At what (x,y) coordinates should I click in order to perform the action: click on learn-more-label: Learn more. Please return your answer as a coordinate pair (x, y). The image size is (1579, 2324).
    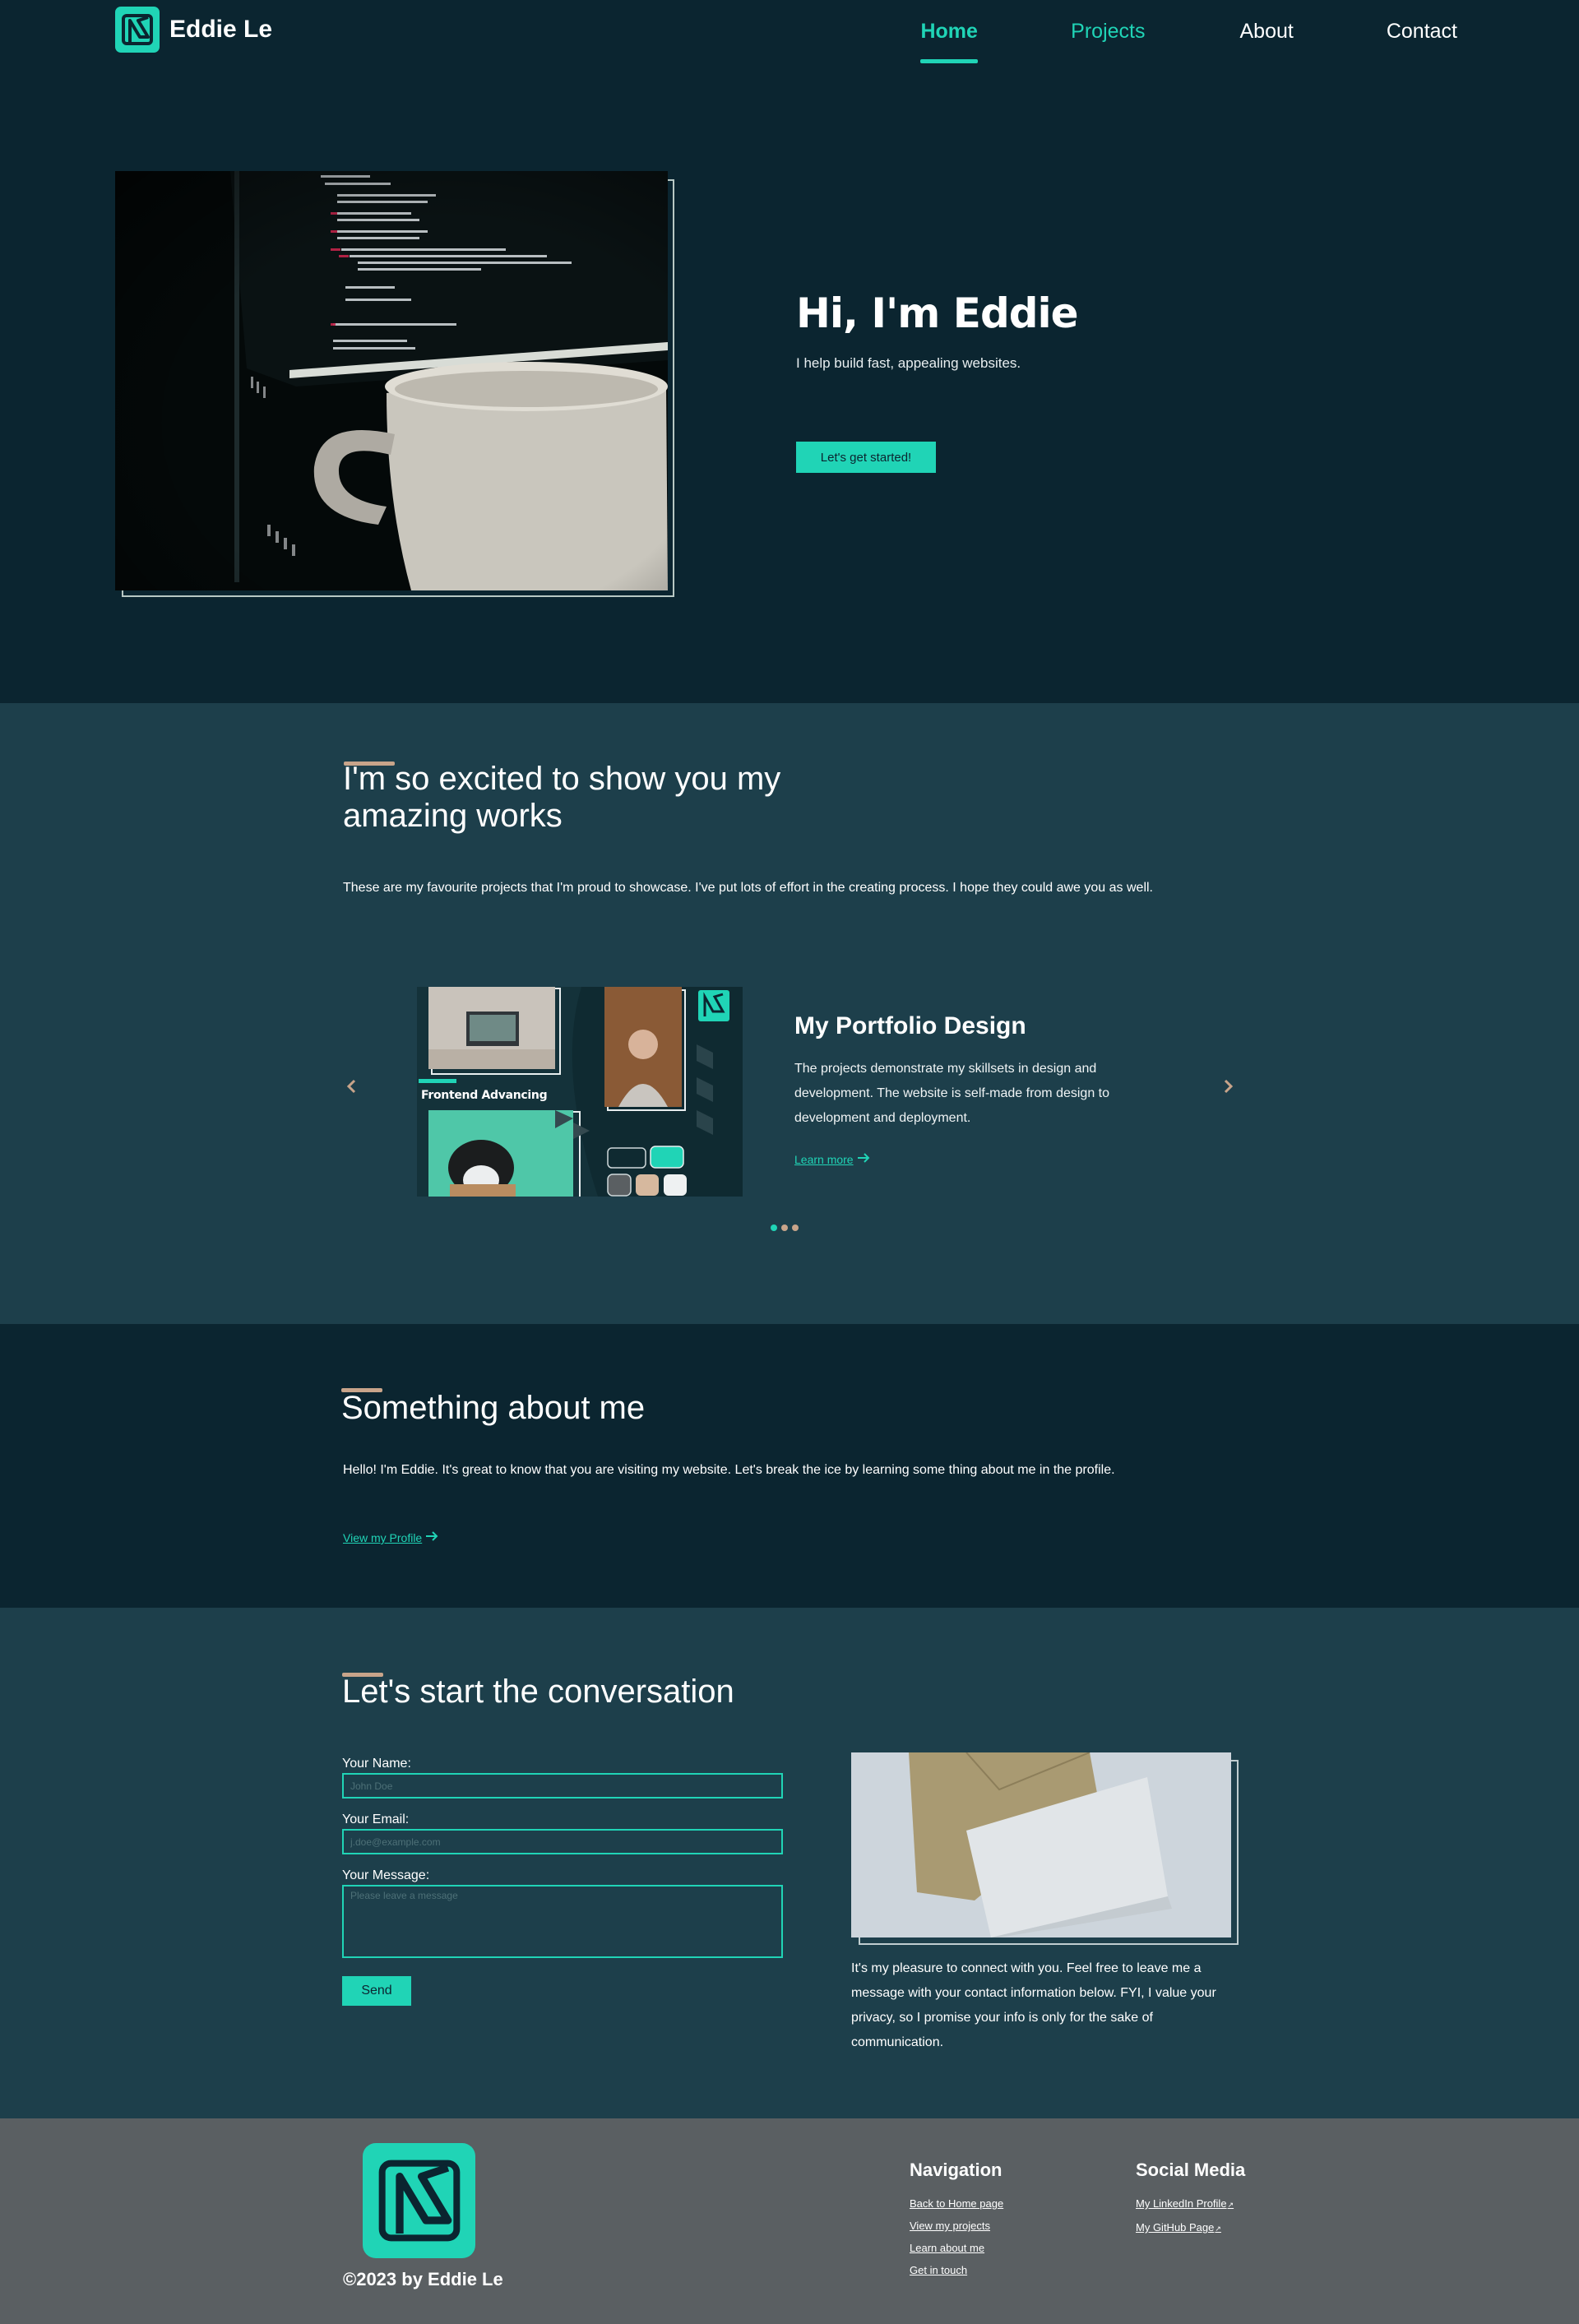
    Looking at the image, I should click on (824, 1159).